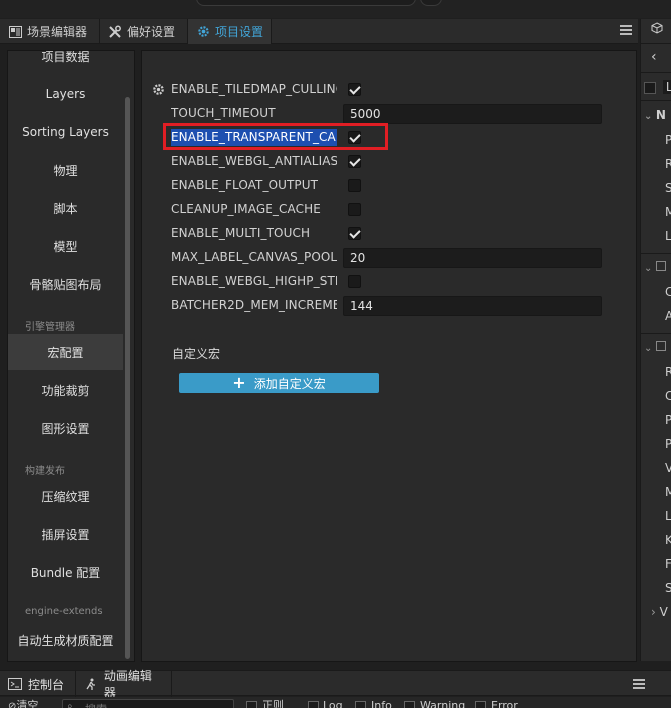 The image size is (671, 708). I want to click on terminal-icon, so click(15, 684).